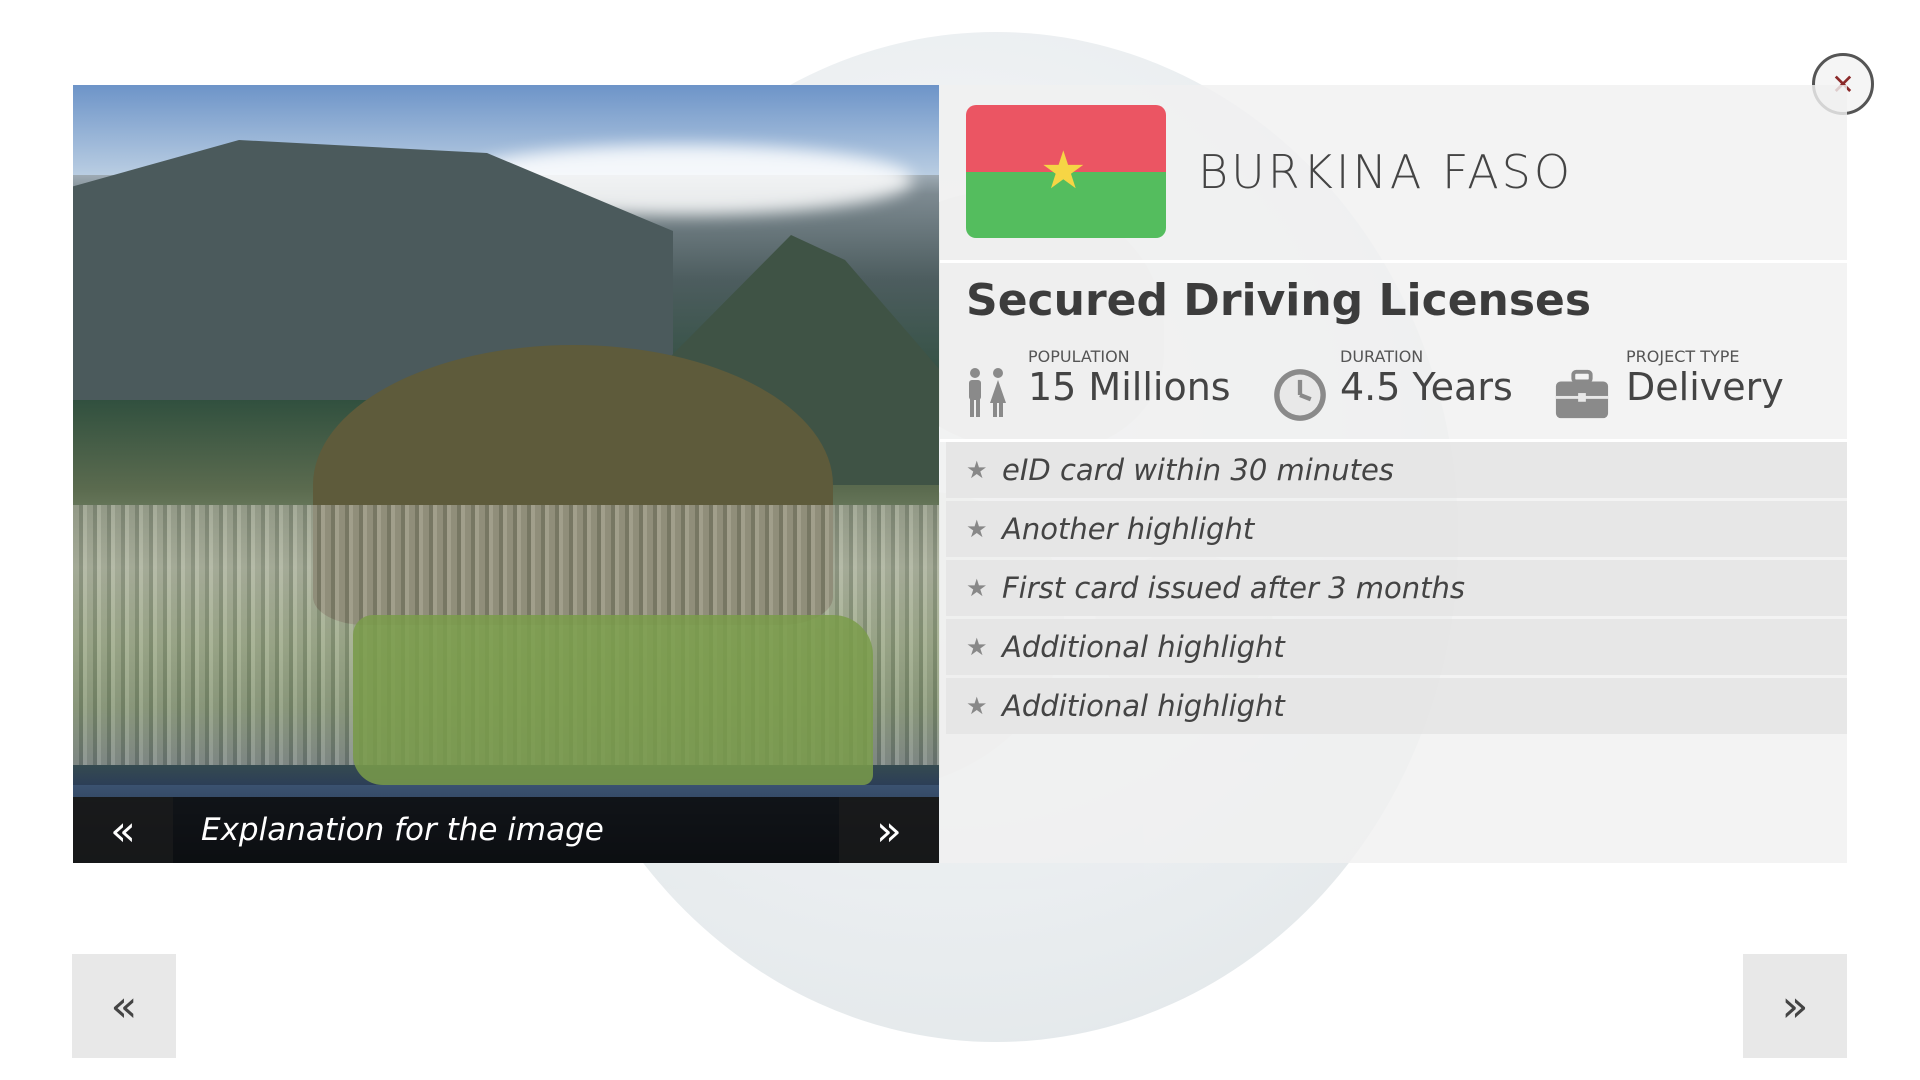  Describe the element at coordinates (1129, 387) in the screenshot. I see `stat-value: 15 Millions` at that location.